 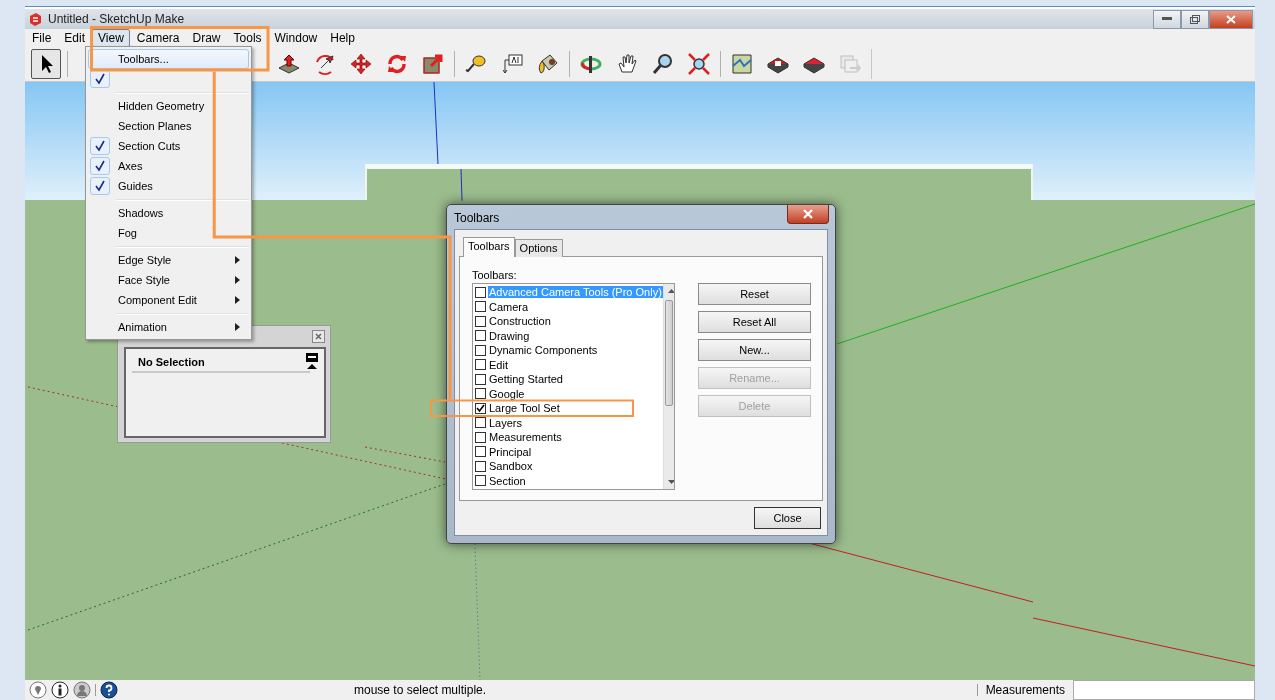 I want to click on menu-item: Window, so click(x=296, y=38).